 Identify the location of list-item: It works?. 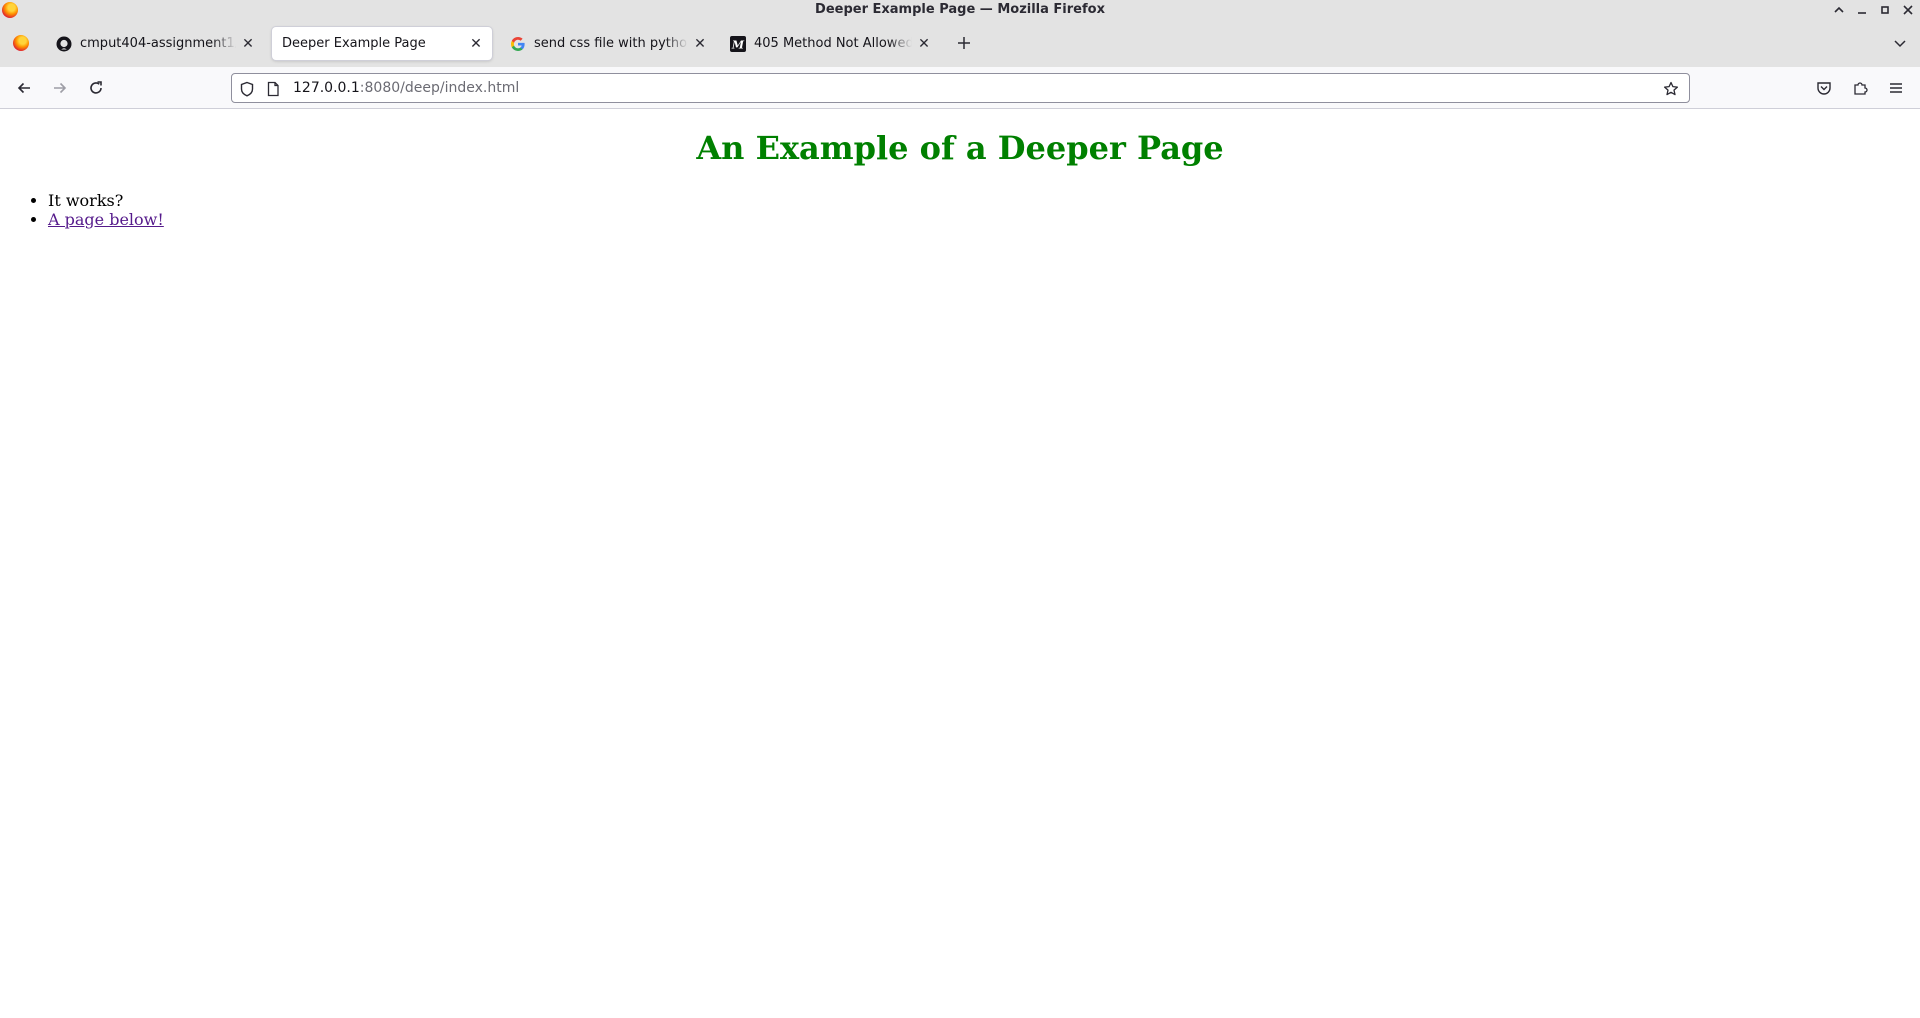
(106, 200).